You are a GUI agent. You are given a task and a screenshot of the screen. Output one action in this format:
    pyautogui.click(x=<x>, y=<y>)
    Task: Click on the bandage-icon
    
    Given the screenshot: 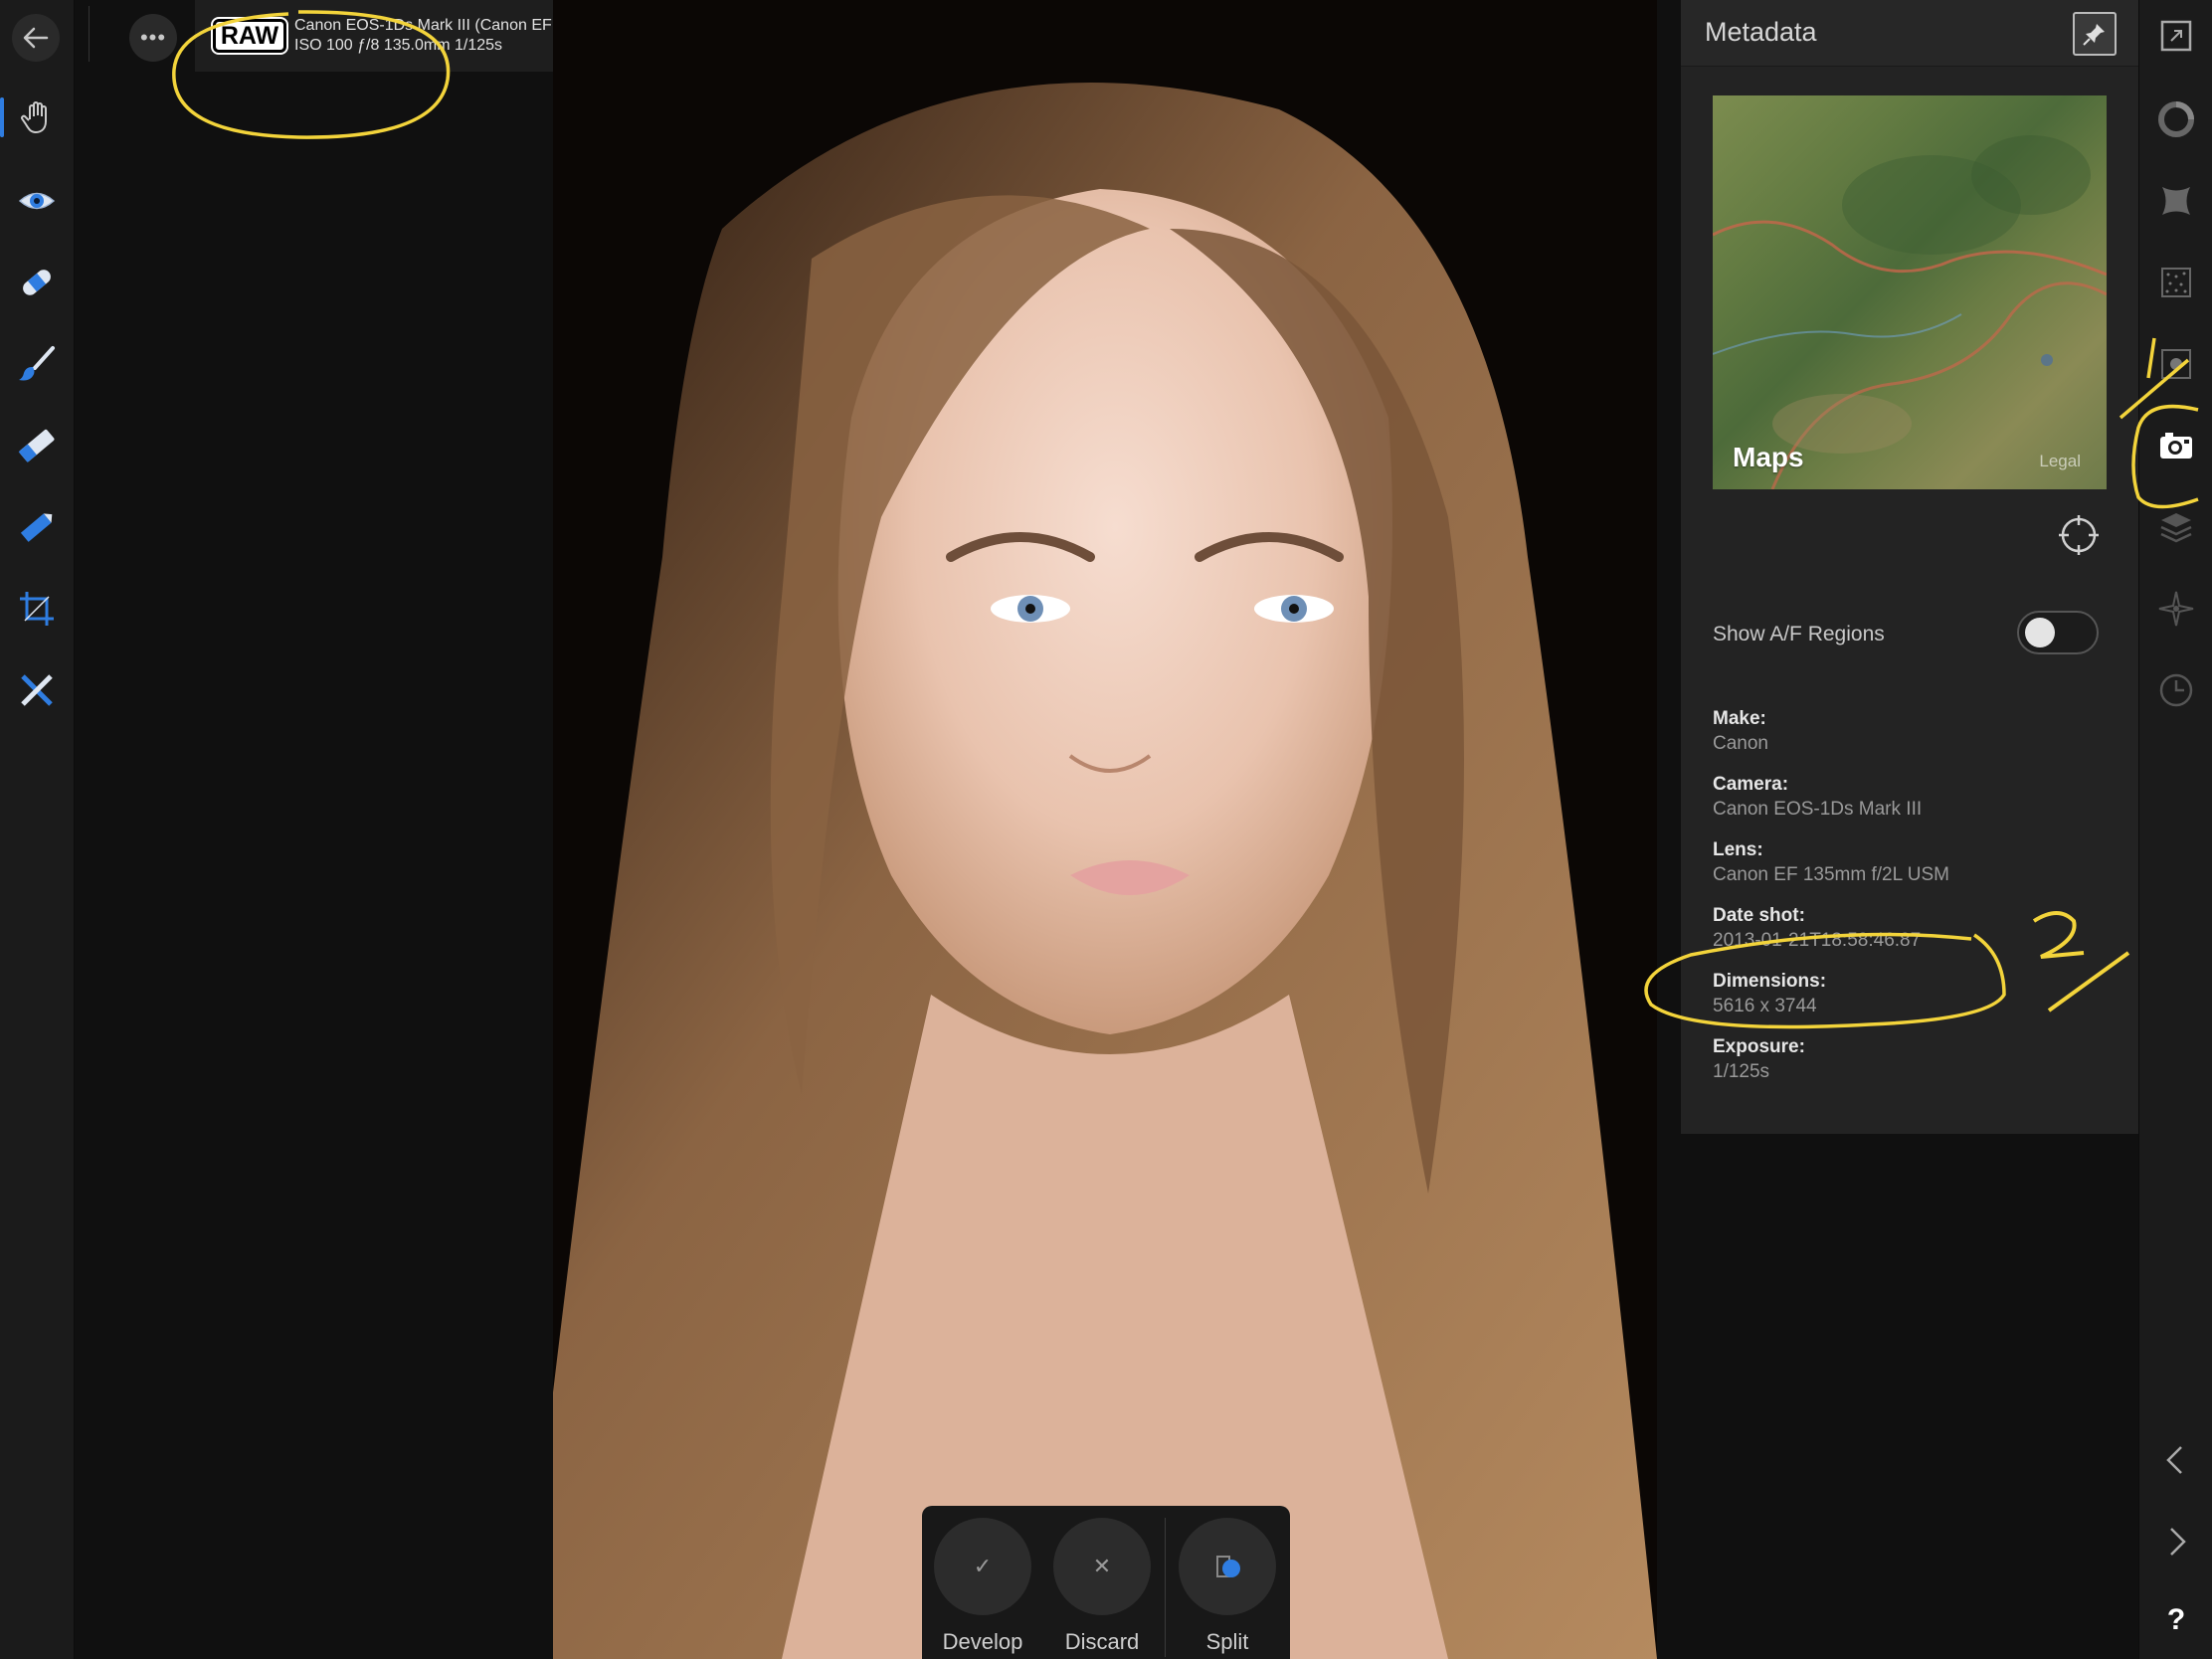 What is the action you would take?
    pyautogui.click(x=37, y=282)
    